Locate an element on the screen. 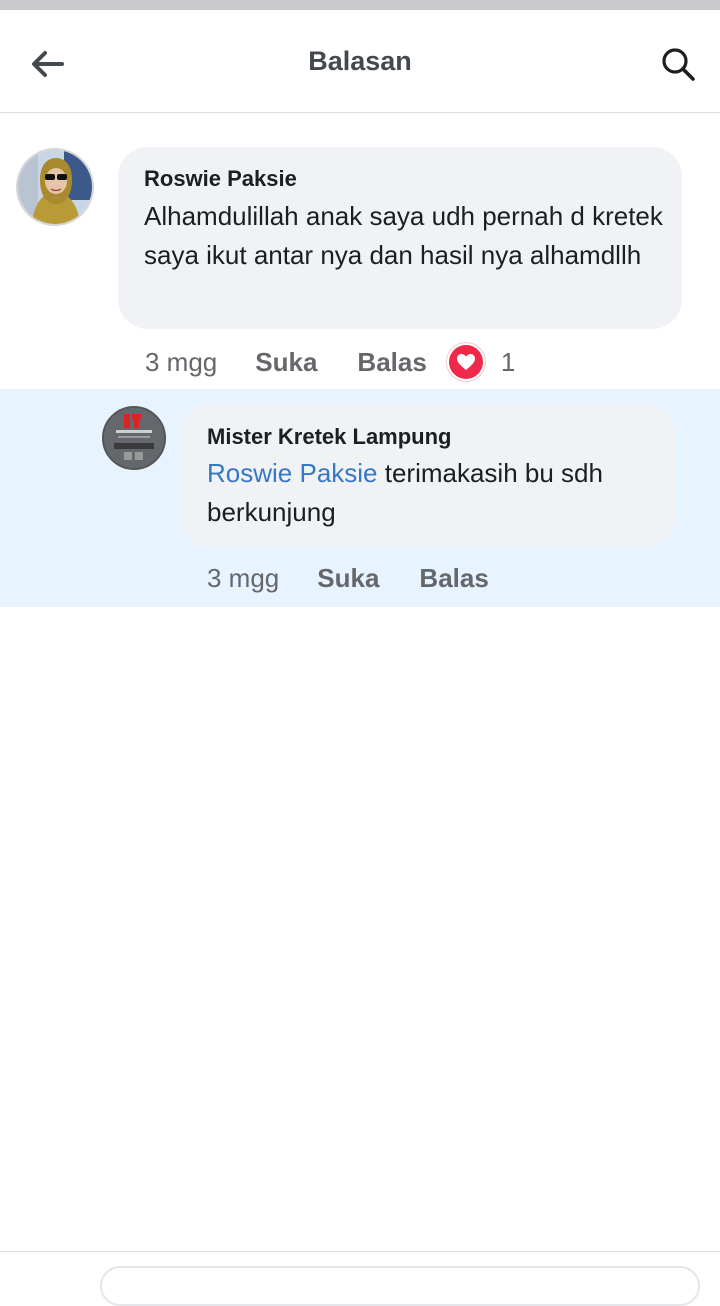 The image size is (720, 1306). profile-photo is located at coordinates (55, 187).